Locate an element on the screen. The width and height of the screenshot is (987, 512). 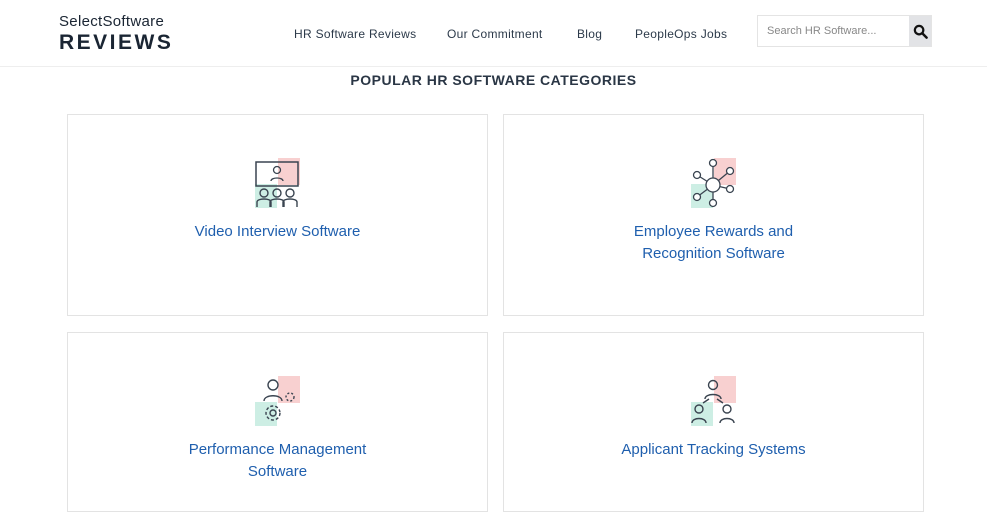
category-label: Performance Management Software is located at coordinates (277, 461).